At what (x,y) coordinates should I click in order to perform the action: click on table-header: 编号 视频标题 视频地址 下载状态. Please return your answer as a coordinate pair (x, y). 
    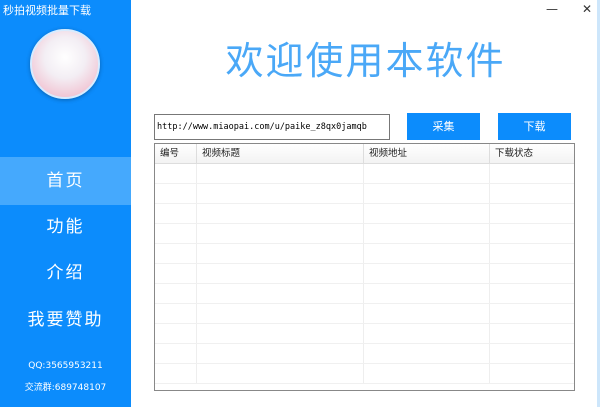
    Looking at the image, I should click on (364, 154).